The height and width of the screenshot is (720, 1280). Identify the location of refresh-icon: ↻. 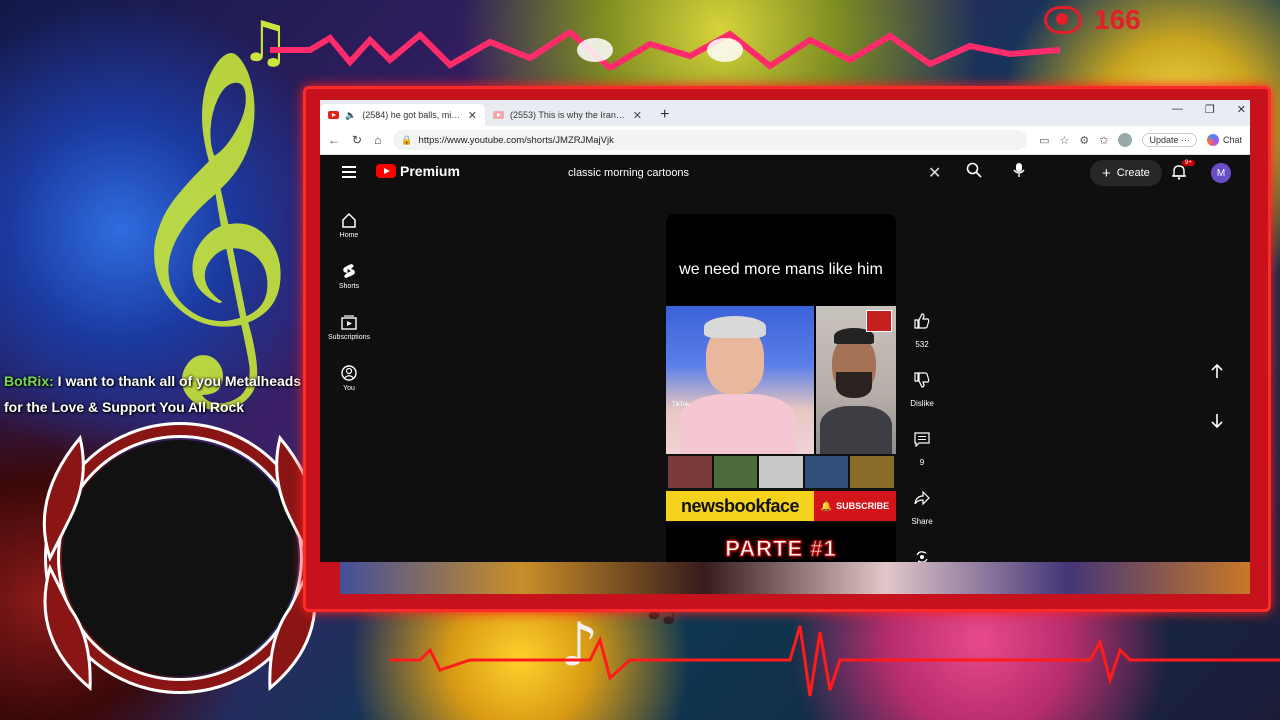
(357, 140).